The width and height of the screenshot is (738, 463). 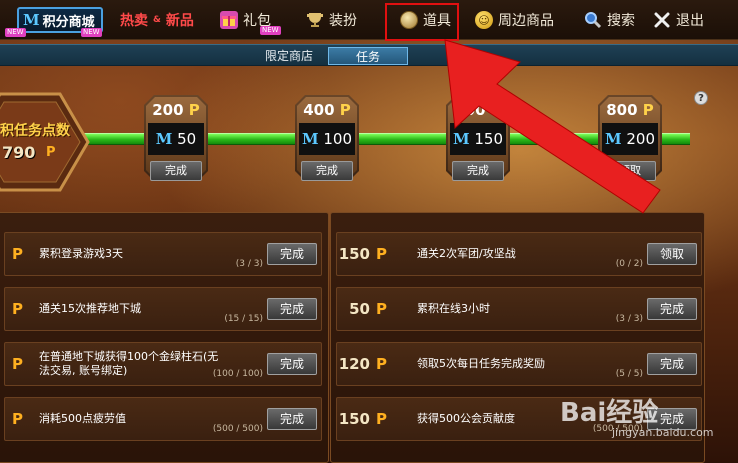 What do you see at coordinates (519, 254) in the screenshot?
I see `task-row: 150 P 通关2次军团/攻坚战 (0 / 2) 领取` at bounding box center [519, 254].